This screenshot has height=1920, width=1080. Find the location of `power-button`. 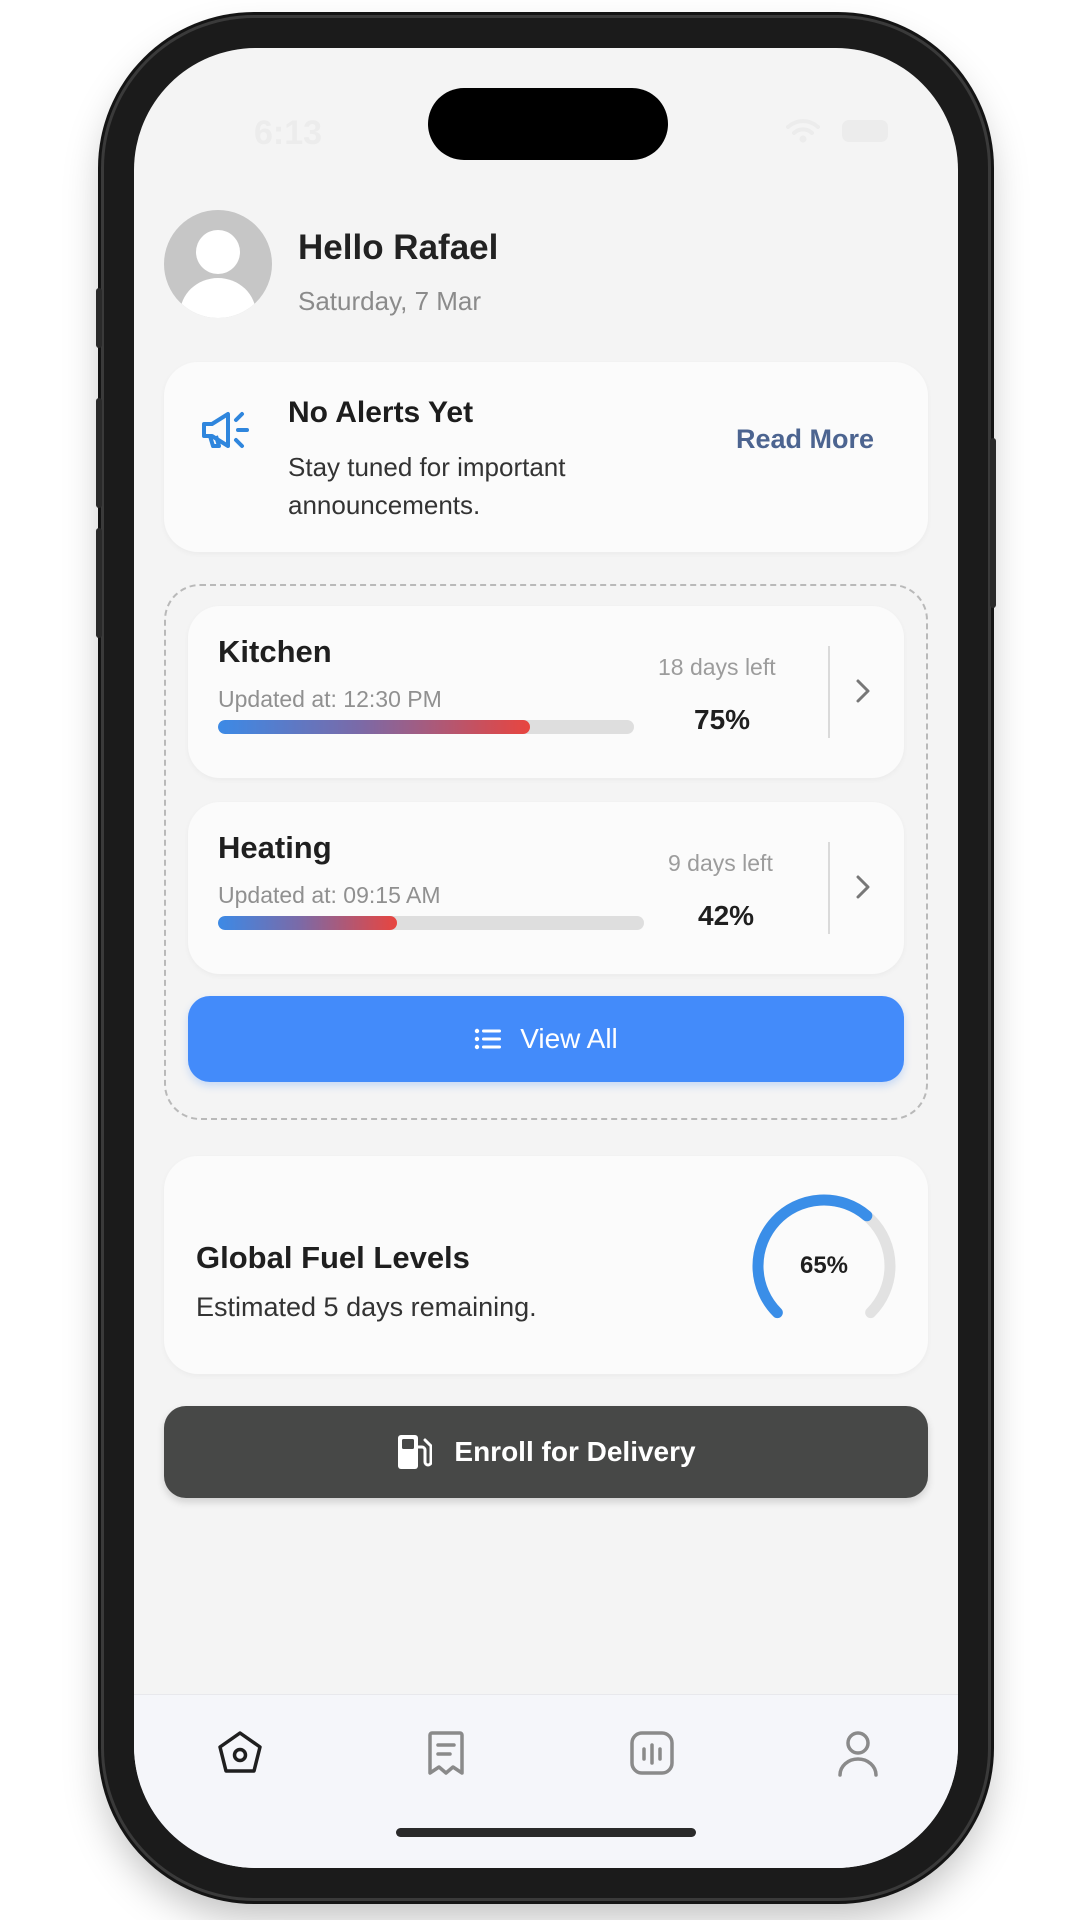

power-button is located at coordinates (993, 523).